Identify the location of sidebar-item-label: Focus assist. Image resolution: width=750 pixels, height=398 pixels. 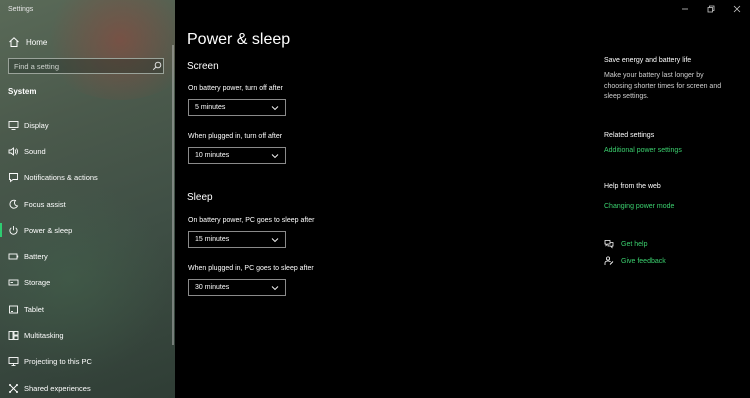
(45, 204).